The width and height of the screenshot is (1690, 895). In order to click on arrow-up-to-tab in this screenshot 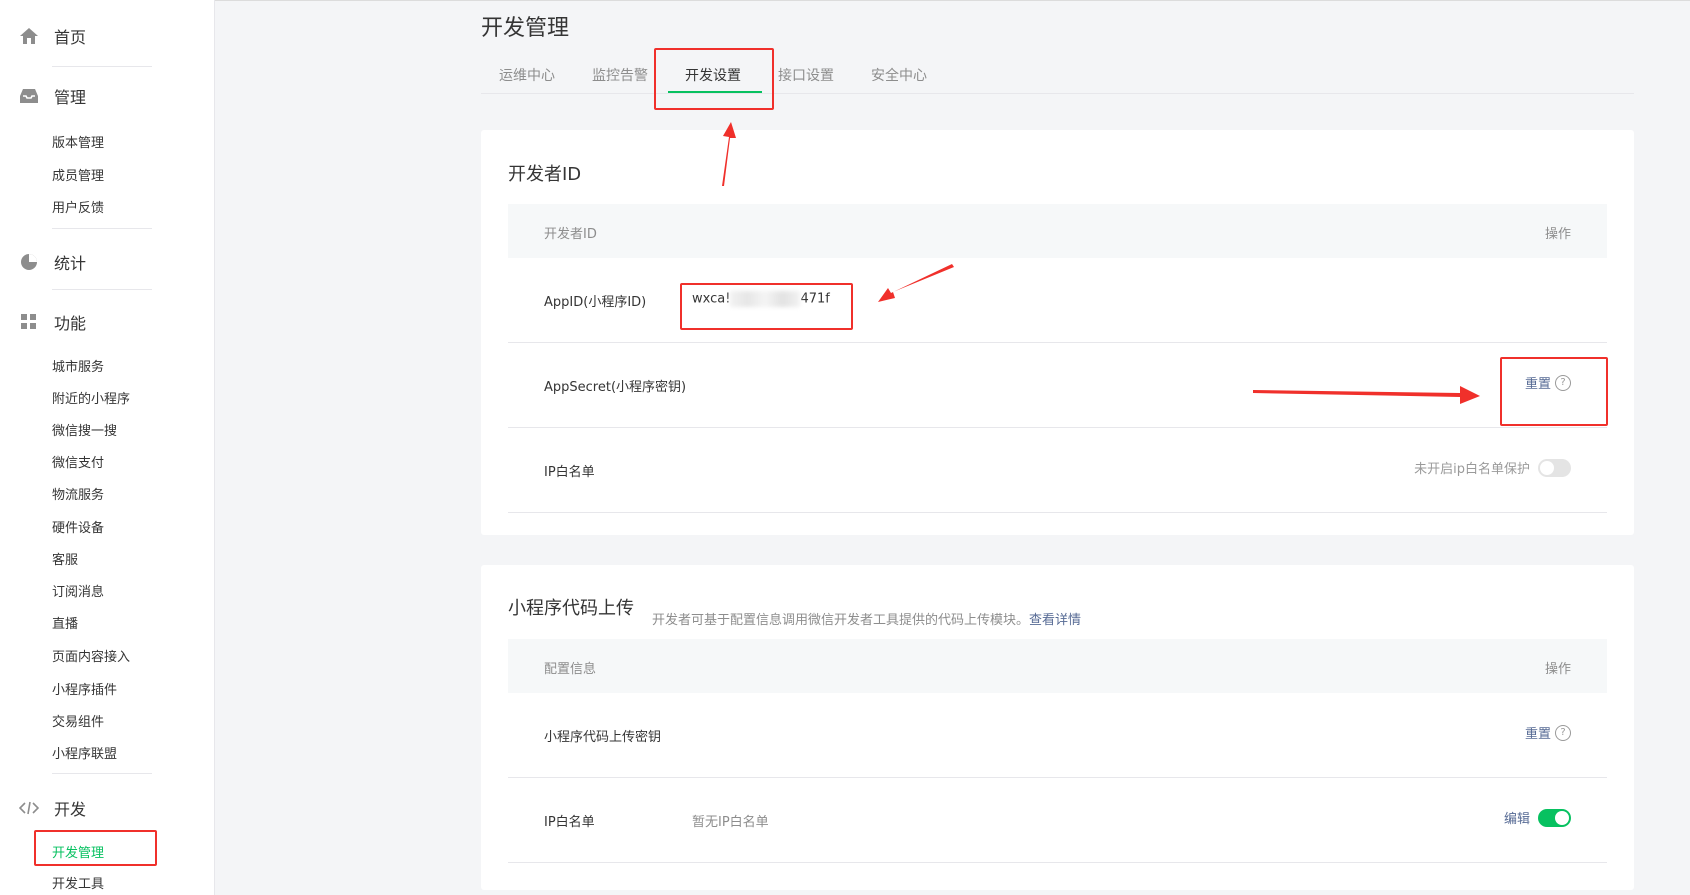, I will do `click(729, 154)`.